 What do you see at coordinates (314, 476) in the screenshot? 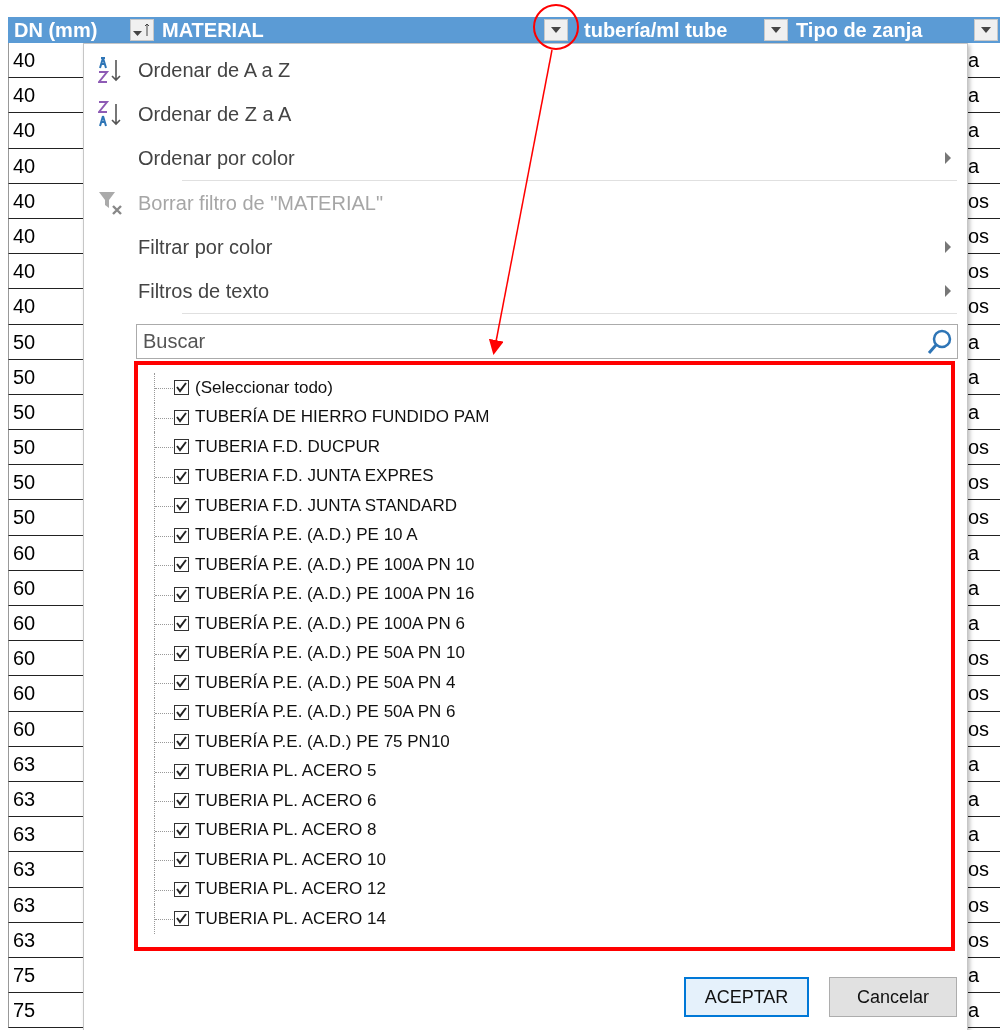
I see `value-label: TUBERIA F.D. JUNTA EXPRES` at bounding box center [314, 476].